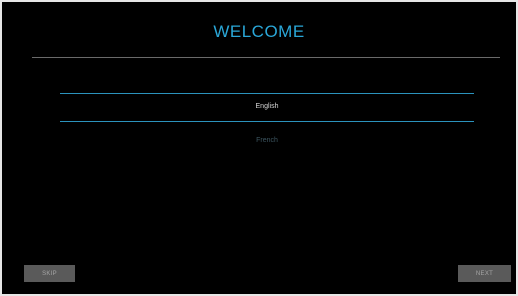  I want to click on skip-button: SKIP, so click(49, 273).